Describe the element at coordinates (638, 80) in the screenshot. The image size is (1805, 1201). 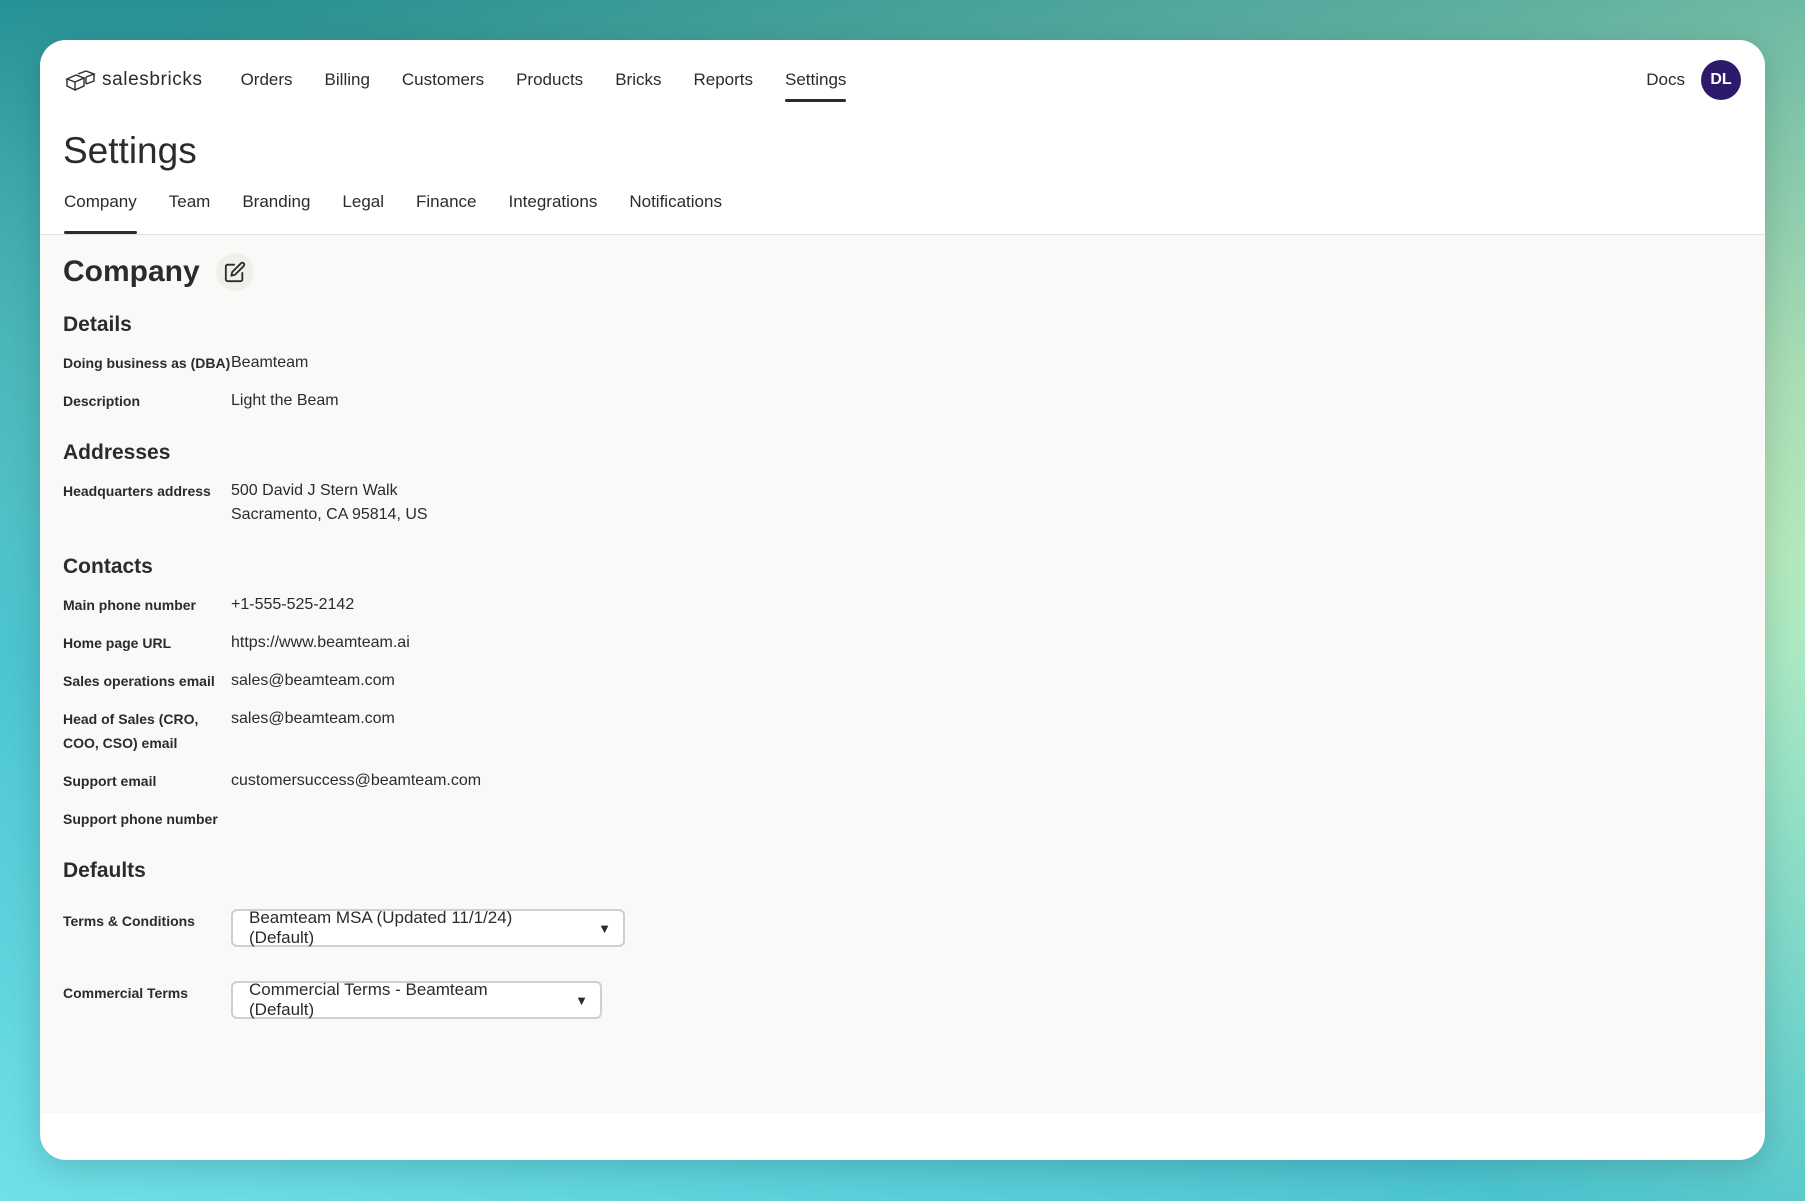
I see `nav-bricks: Bricks` at that location.